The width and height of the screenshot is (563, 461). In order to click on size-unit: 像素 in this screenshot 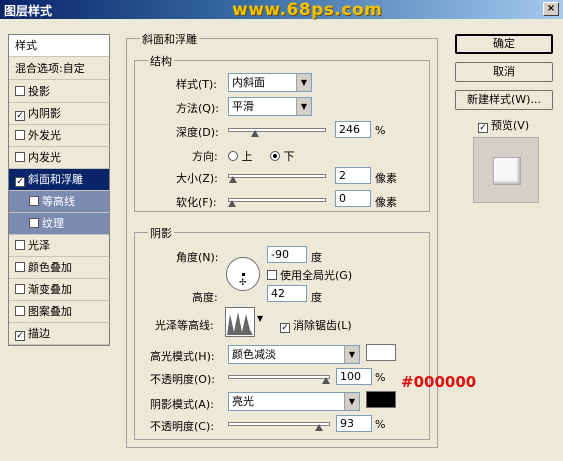, I will do `click(386, 178)`.